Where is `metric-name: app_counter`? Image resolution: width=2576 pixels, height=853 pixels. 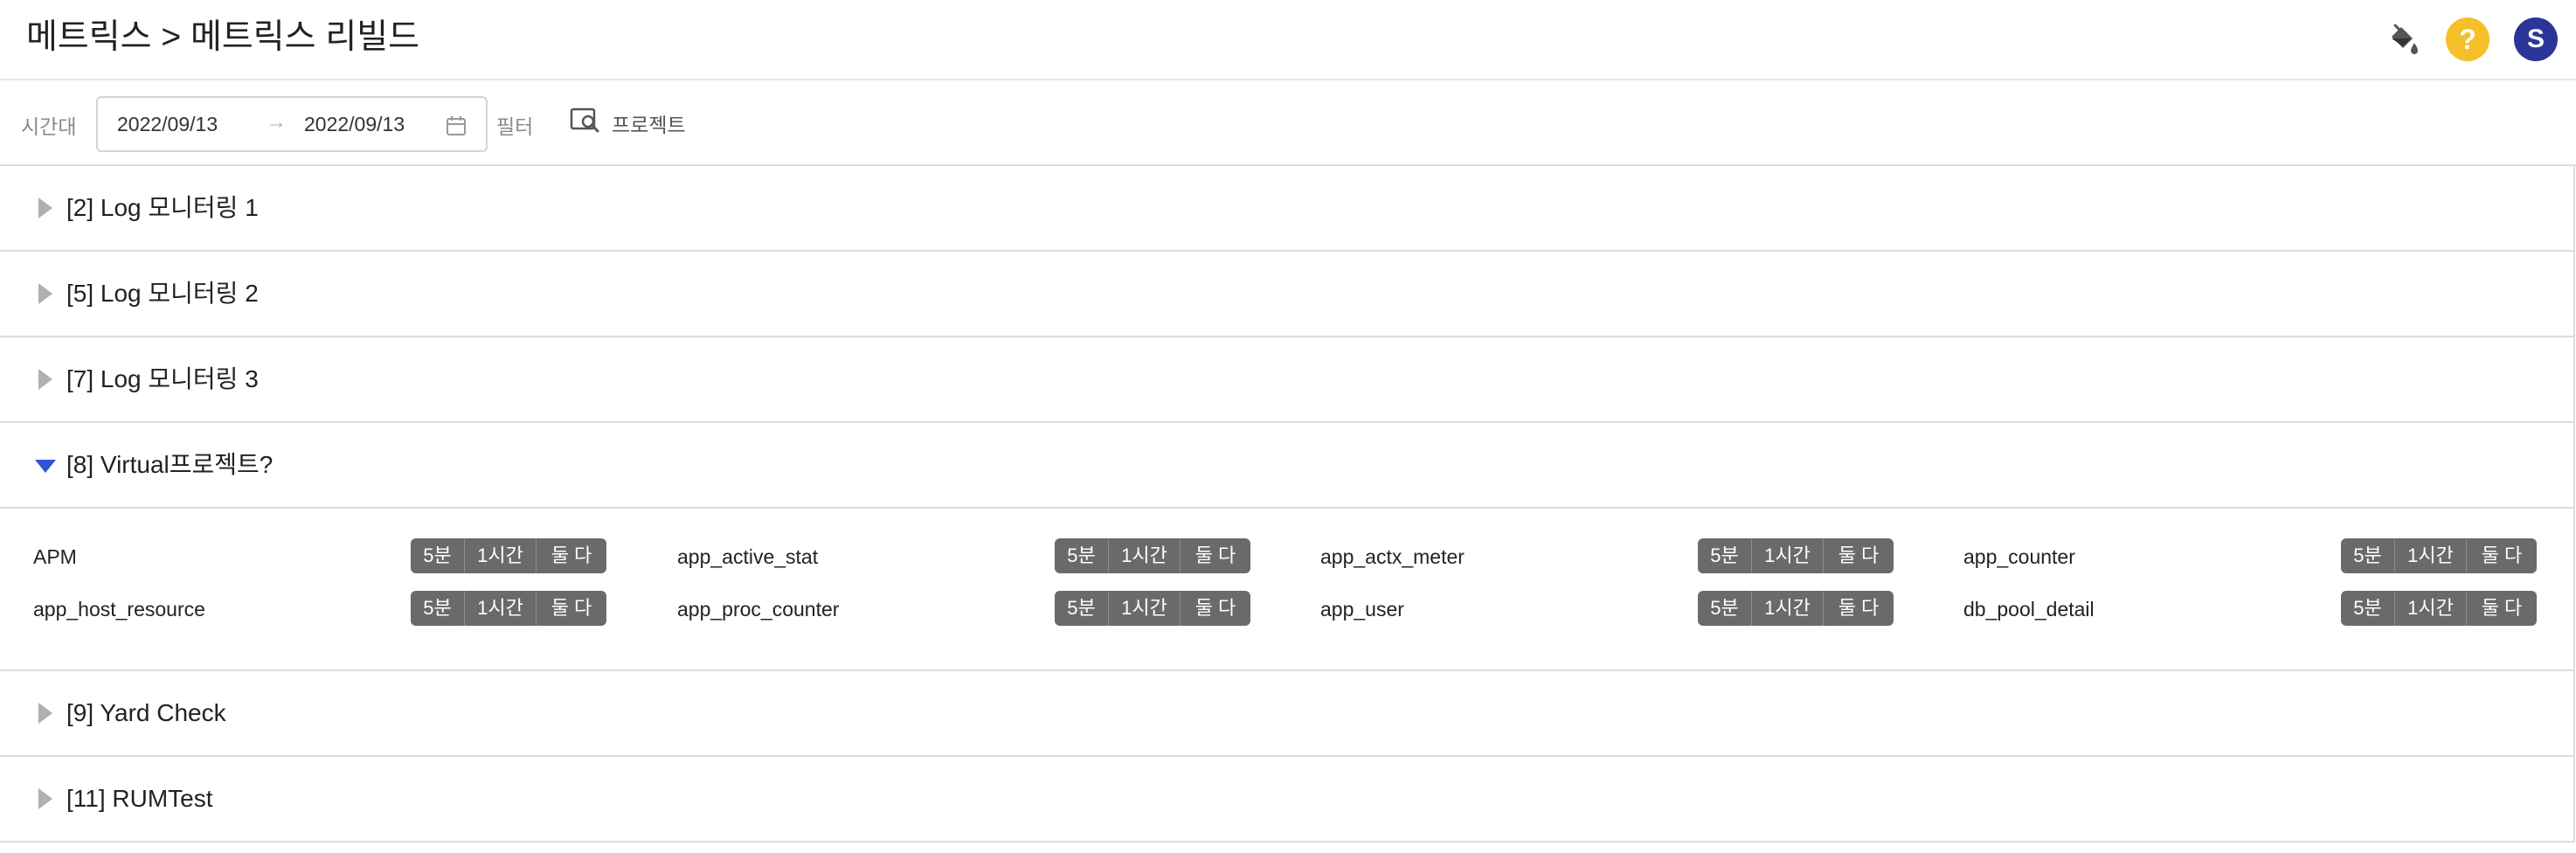 metric-name: app_counter is located at coordinates (2019, 556).